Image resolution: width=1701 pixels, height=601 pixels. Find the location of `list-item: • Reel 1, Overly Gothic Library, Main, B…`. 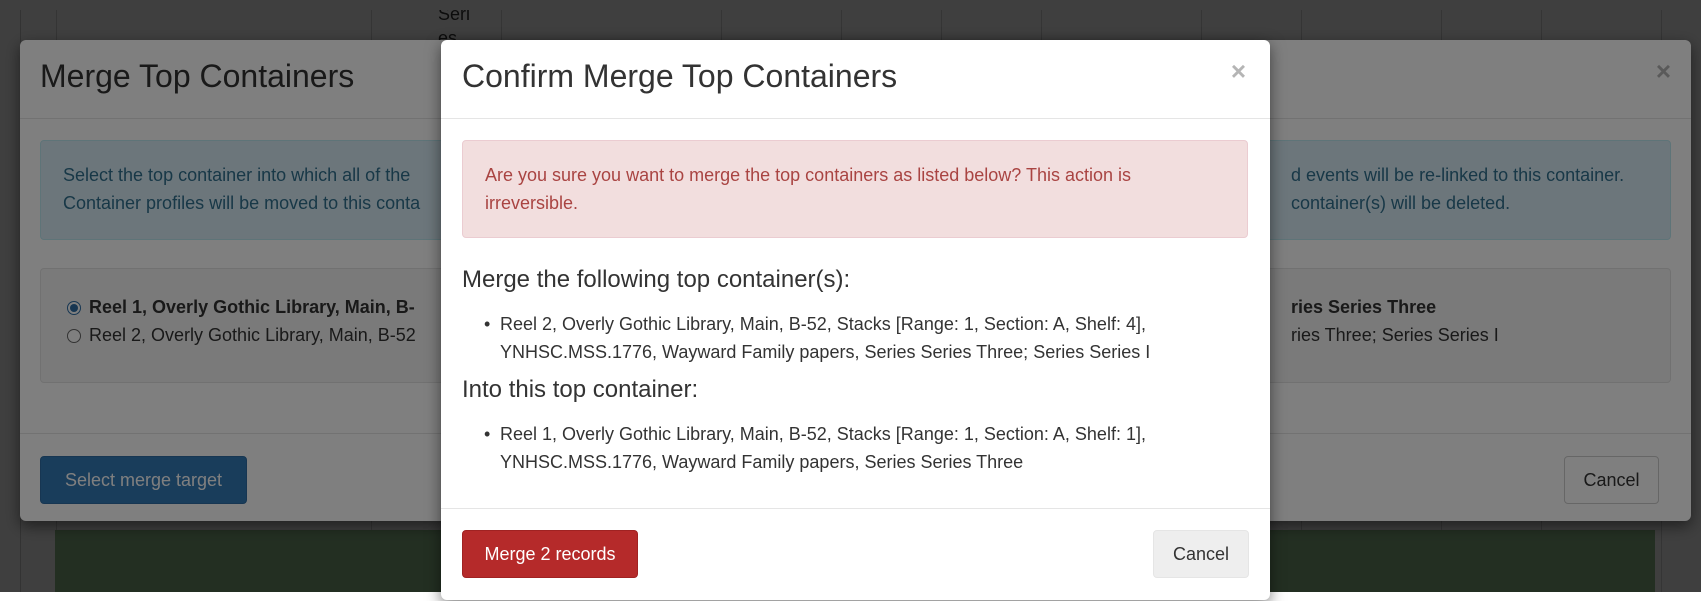

list-item: • Reel 1, Overly Gothic Library, Main, B… is located at coordinates (862, 448).